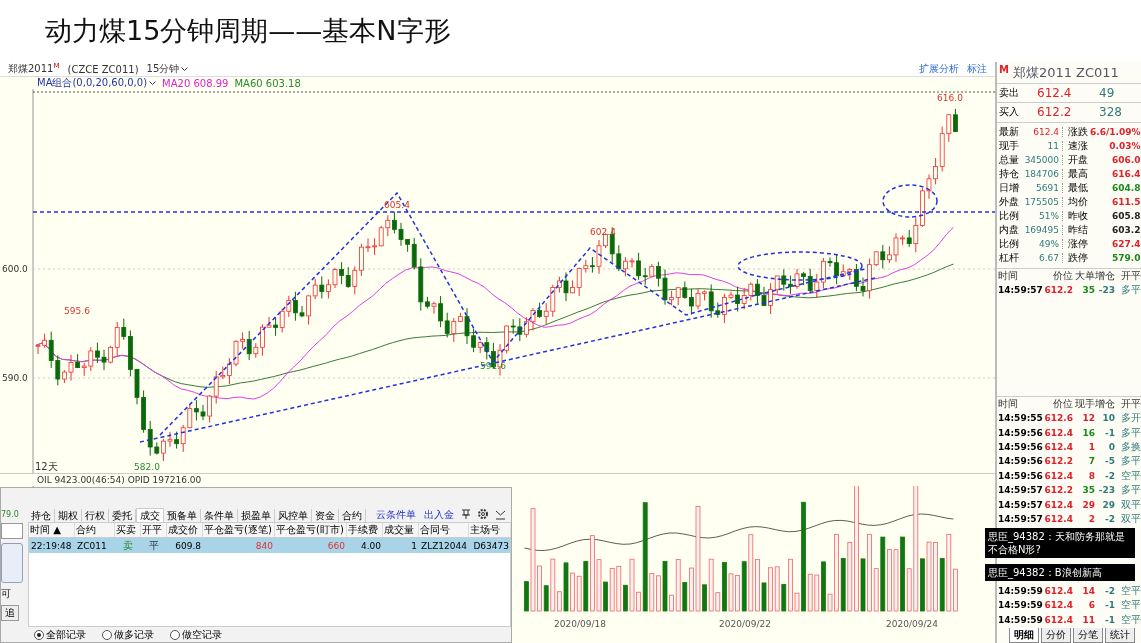  Describe the element at coordinates (147, 467) in the screenshot. I see `price-label: 582.0` at that location.